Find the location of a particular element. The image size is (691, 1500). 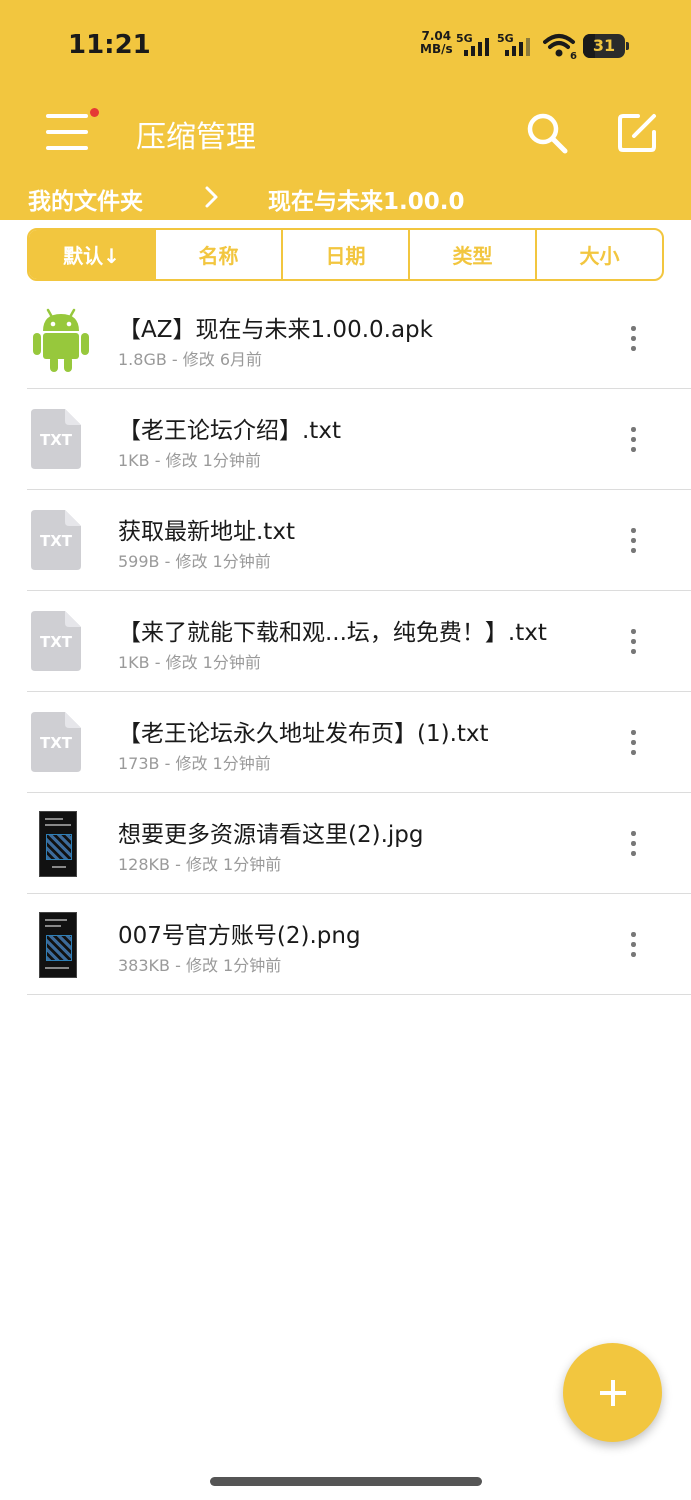

breadcrumb-root: 我的文件夹 is located at coordinates (85, 199).